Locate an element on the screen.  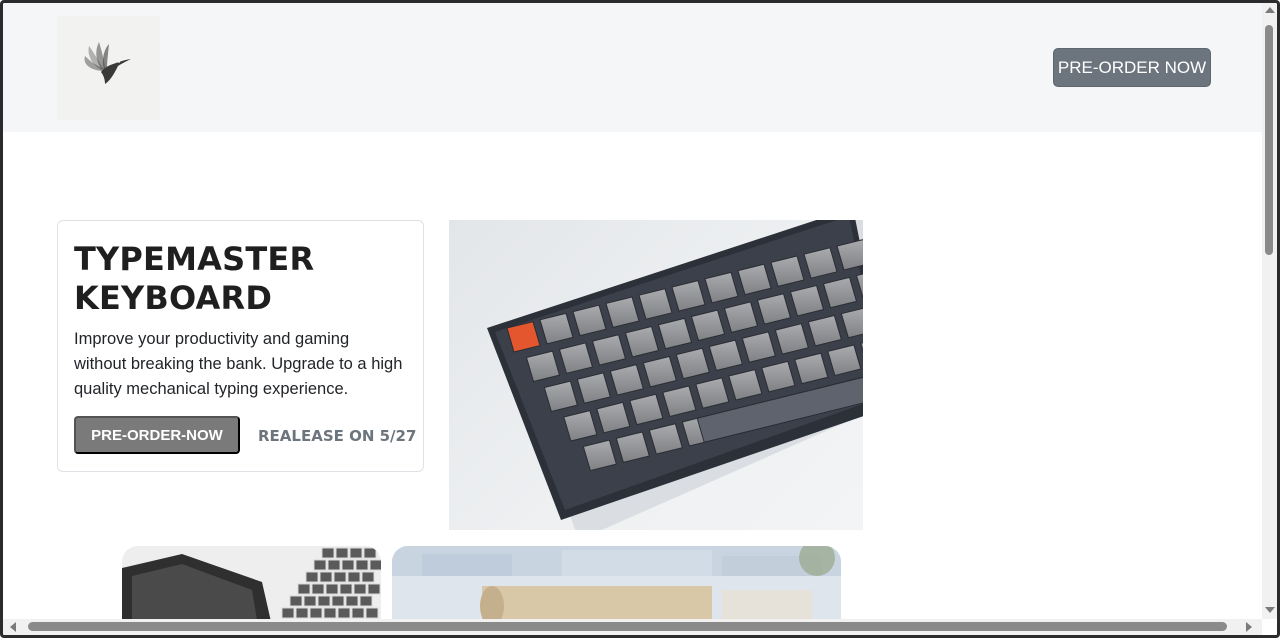
keyboard-closeup-image is located at coordinates (251, 582).